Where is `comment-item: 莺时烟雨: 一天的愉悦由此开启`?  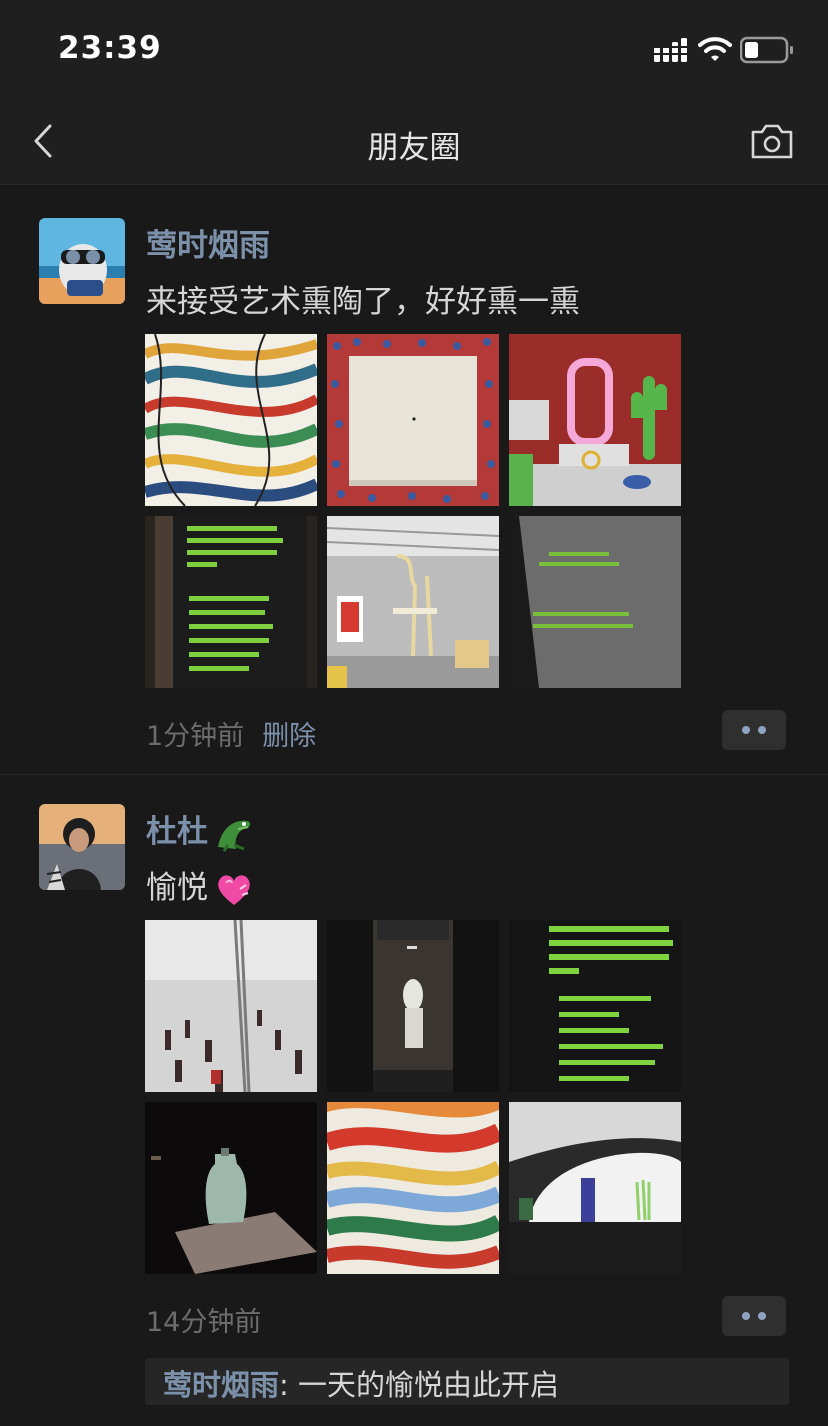
comment-item: 莺时烟雨: 一天的愉悦由此开启 is located at coordinates (467, 1383).